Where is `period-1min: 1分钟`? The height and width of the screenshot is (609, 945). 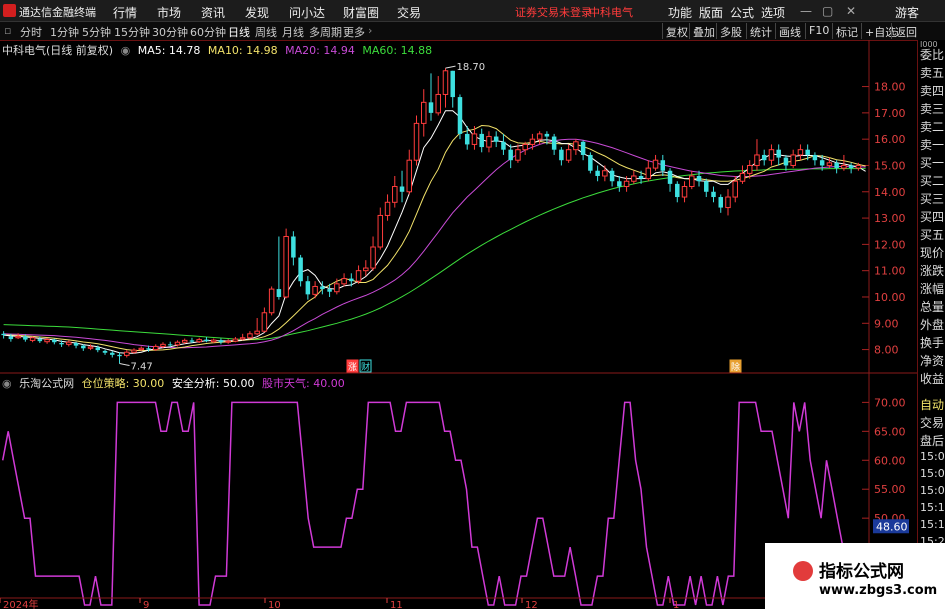
period-1min: 1分钟 is located at coordinates (64, 32).